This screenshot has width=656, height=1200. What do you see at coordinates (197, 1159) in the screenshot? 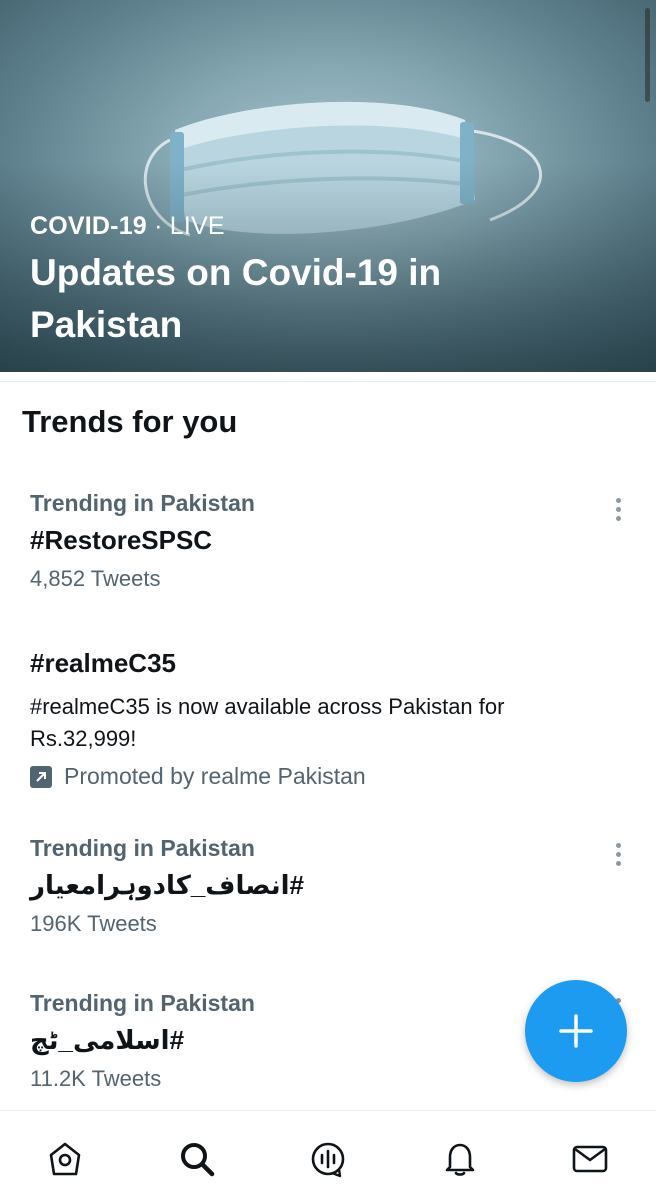
I see `search-icon` at bounding box center [197, 1159].